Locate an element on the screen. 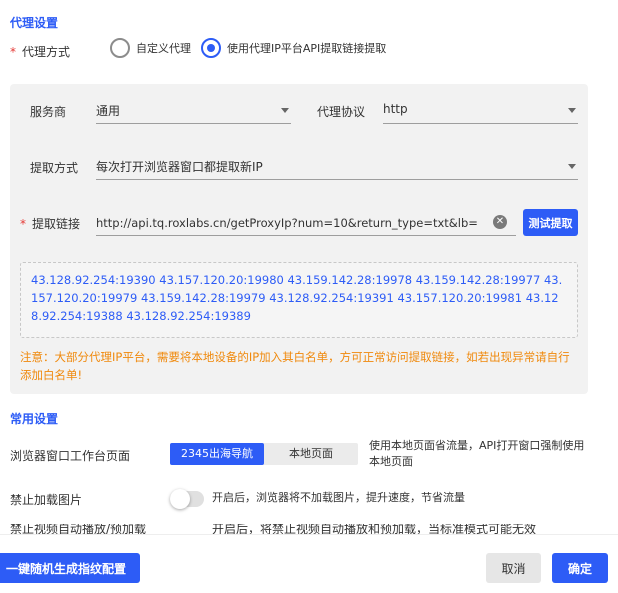 This screenshot has width=618, height=593. toggle-knob is located at coordinates (180, 499).